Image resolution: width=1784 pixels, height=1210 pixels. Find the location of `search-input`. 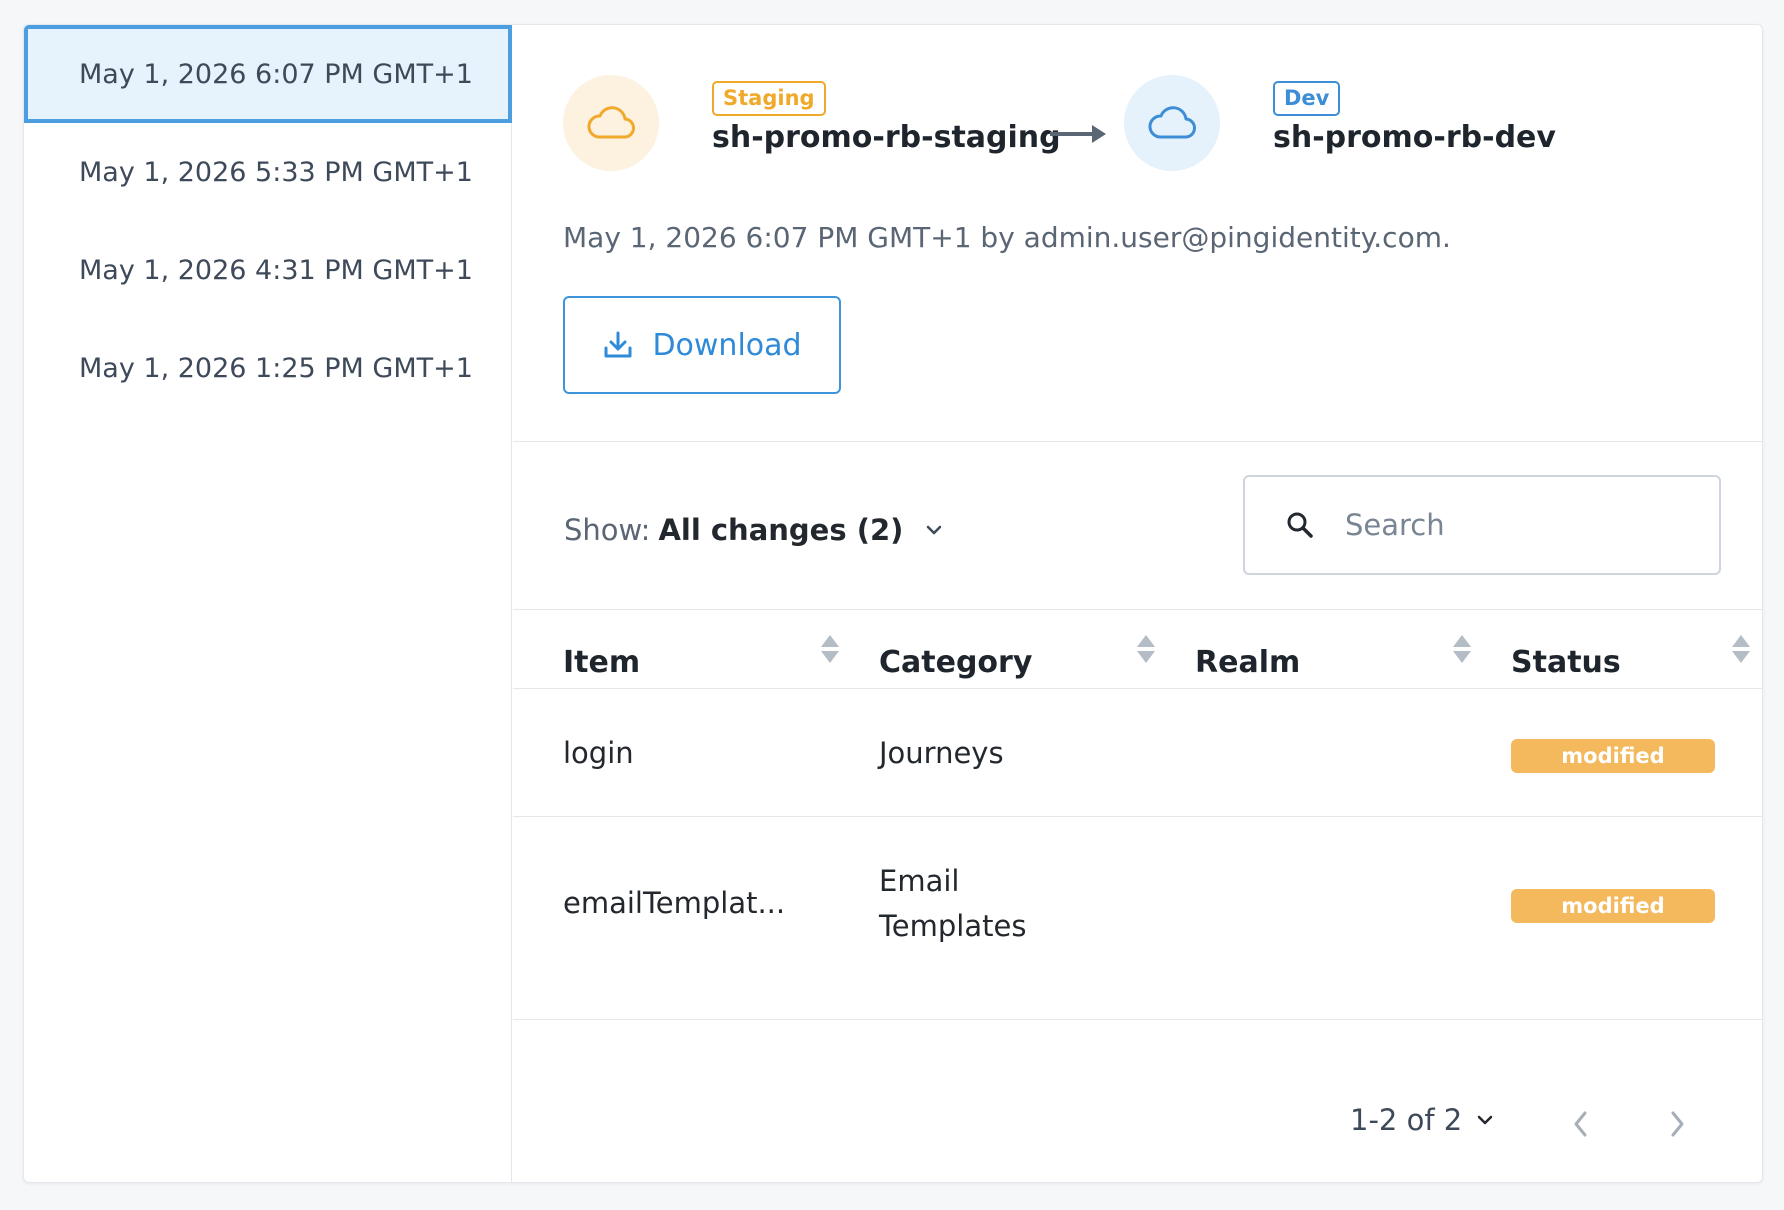

search-input is located at coordinates (1495, 525).